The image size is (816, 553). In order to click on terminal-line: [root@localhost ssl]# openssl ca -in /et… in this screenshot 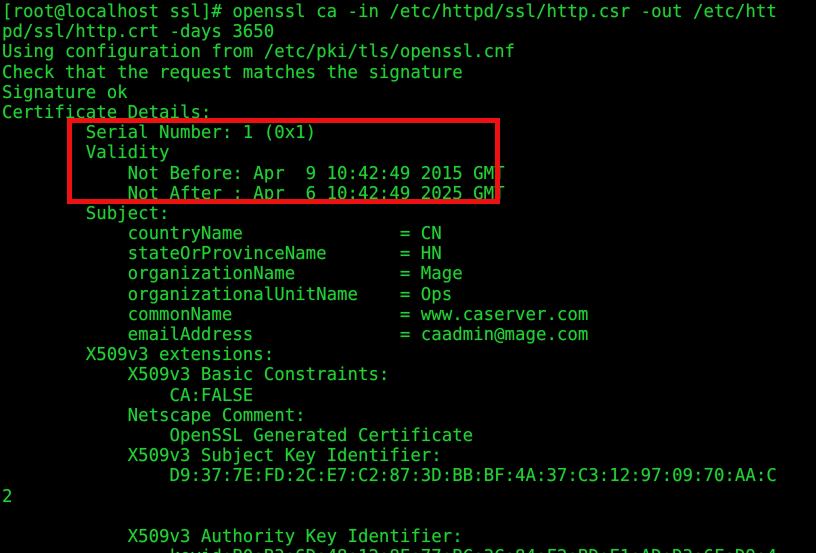, I will do `click(389, 12)`.